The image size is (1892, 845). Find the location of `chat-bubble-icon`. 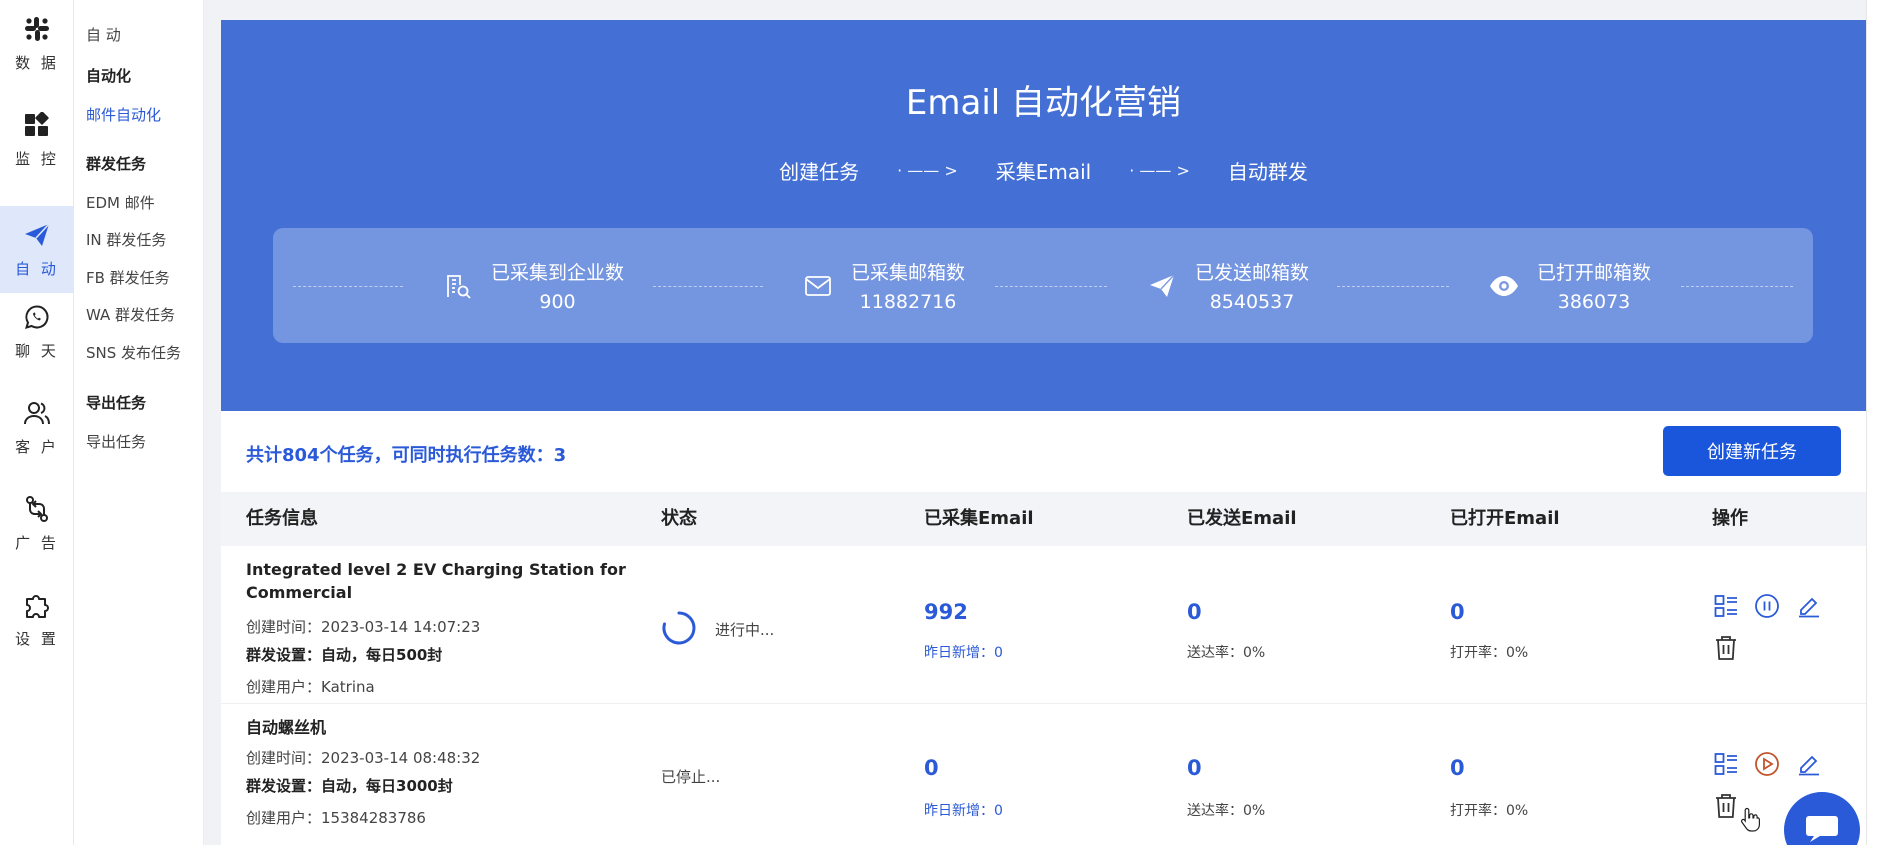

chat-bubble-icon is located at coordinates (1822, 829).